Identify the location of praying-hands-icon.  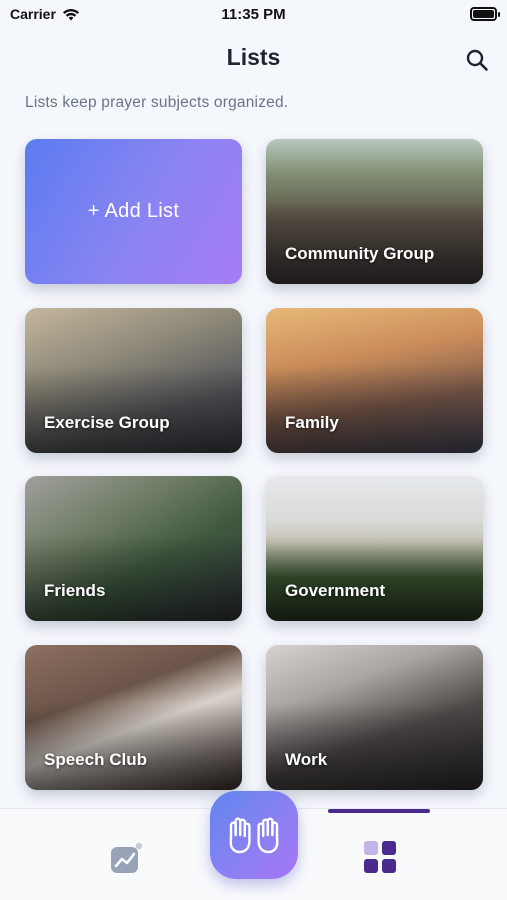
(254, 835).